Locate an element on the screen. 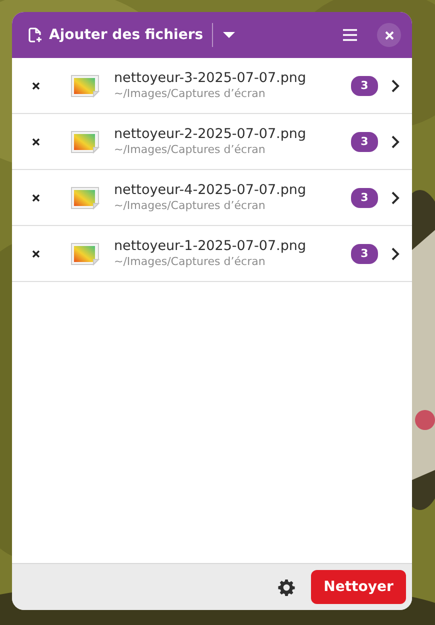 The height and width of the screenshot is (625, 435). file-row: nettoyeur-4-2025-07-07.png ~/Images/Captures d’écran 3 is located at coordinates (212, 198).